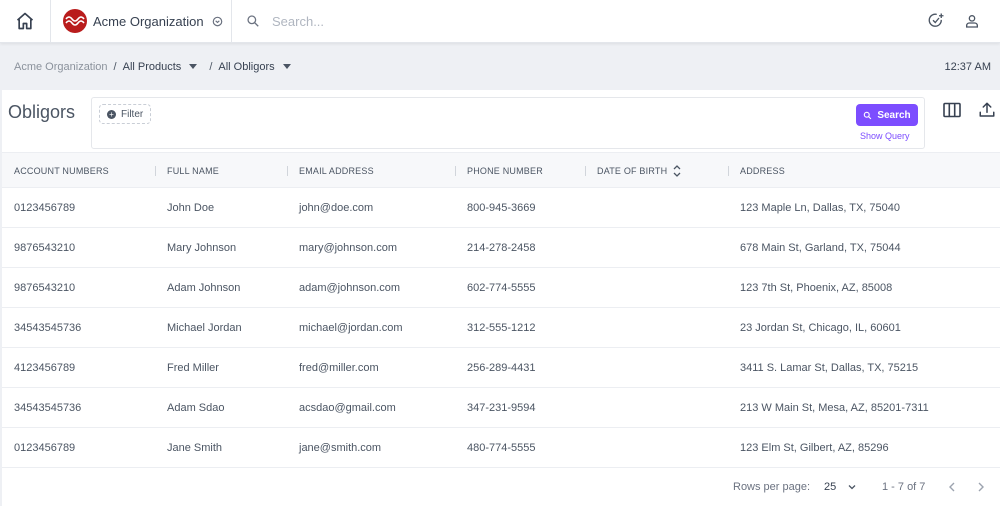  Describe the element at coordinates (45, 368) in the screenshot. I see `cell-account-number: 4123456789` at that location.